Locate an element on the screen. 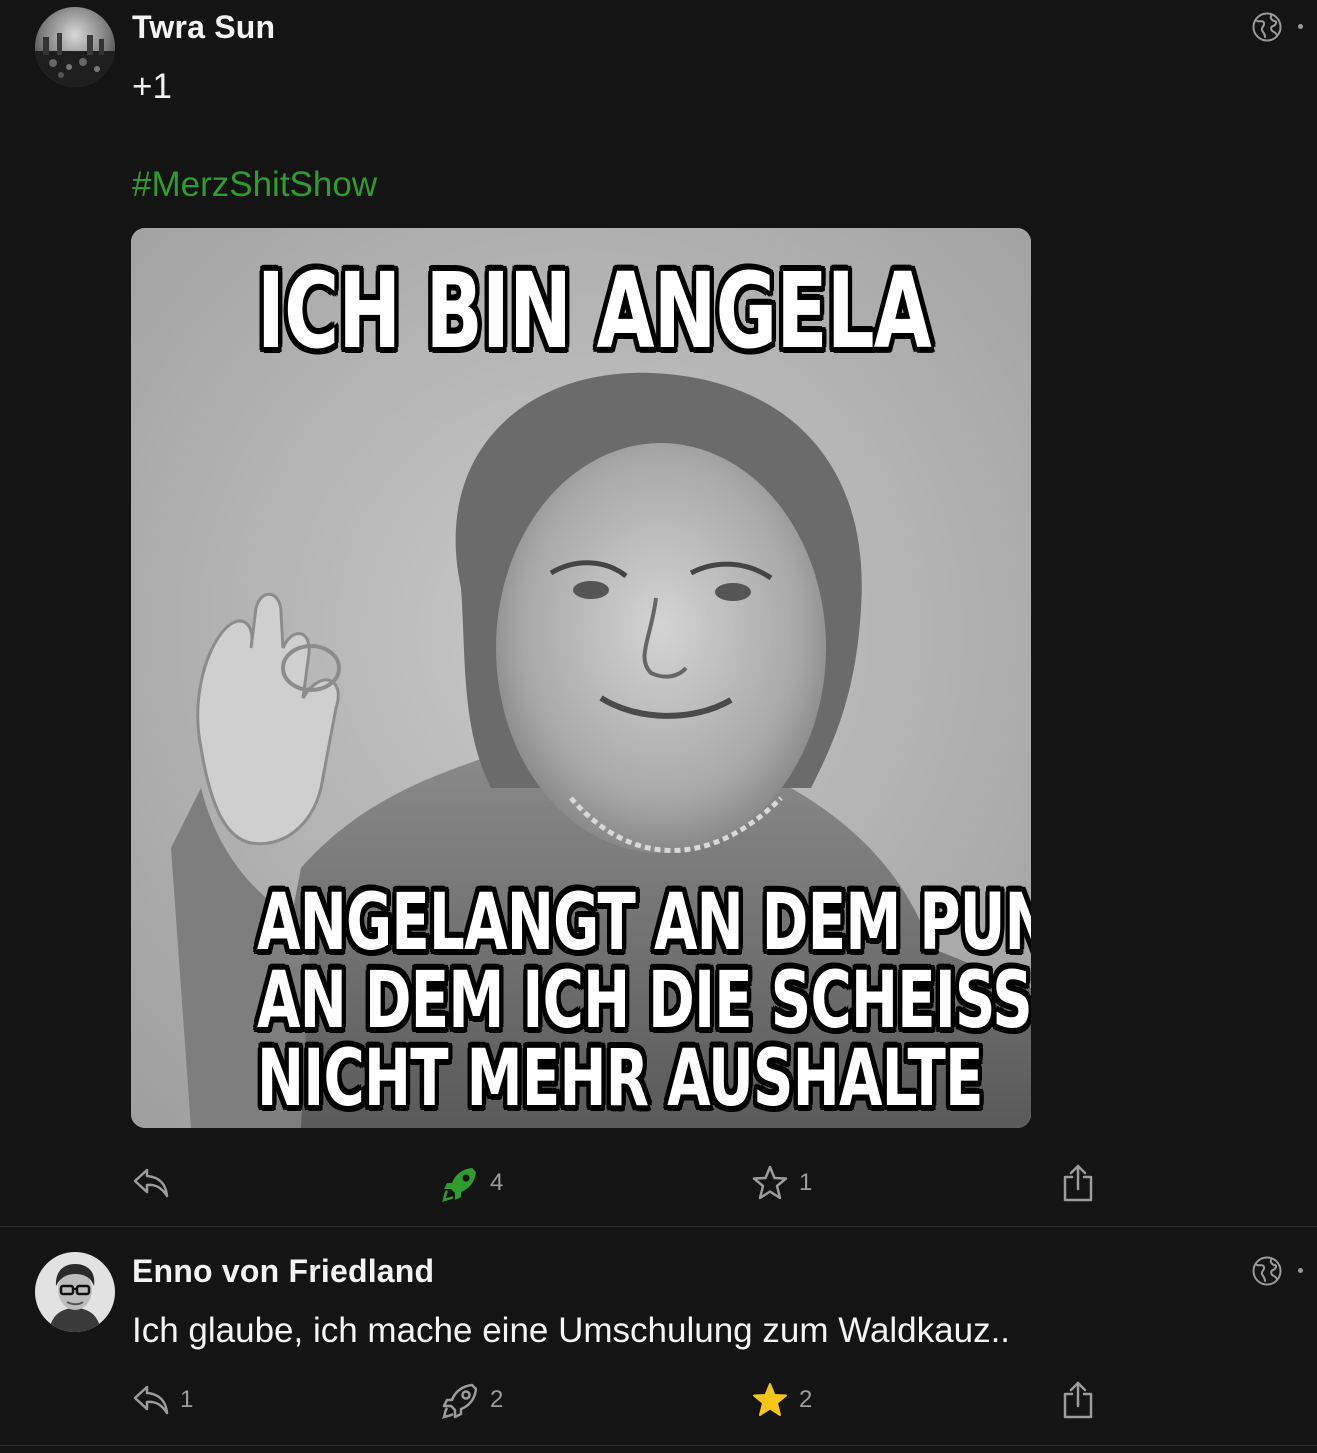 This screenshot has width=1317, height=1453. boost-button: 2 is located at coordinates (472, 1400).